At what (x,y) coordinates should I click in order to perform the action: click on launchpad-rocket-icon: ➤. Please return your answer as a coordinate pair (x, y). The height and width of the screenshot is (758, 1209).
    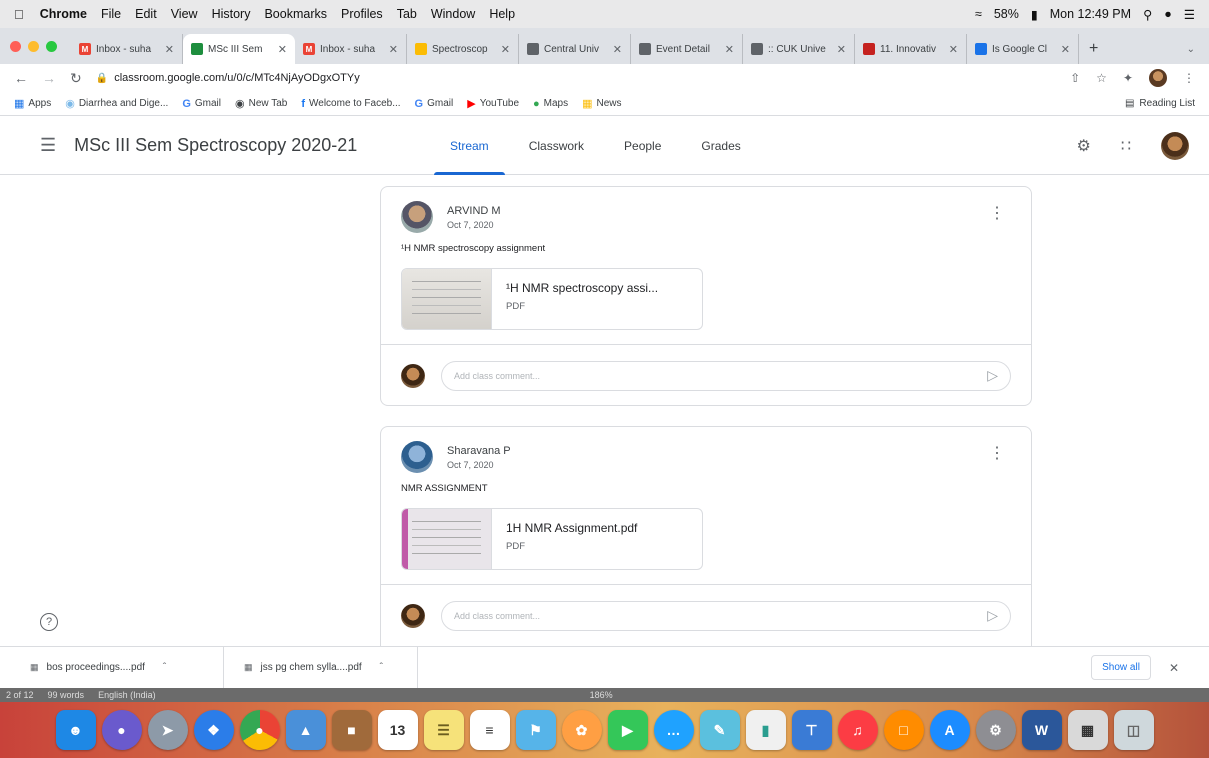
    Looking at the image, I should click on (167, 730).